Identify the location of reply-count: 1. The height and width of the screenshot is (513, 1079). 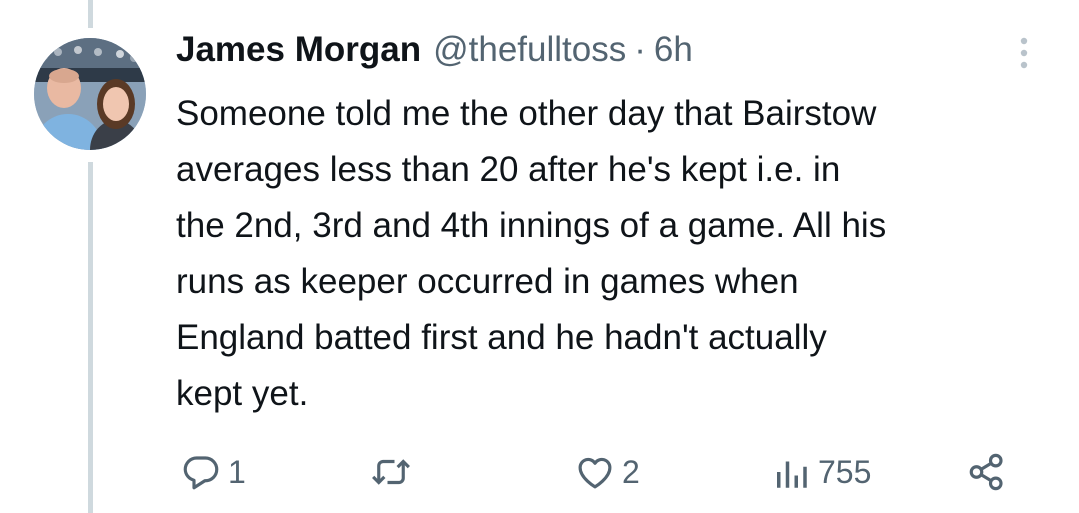
(237, 471).